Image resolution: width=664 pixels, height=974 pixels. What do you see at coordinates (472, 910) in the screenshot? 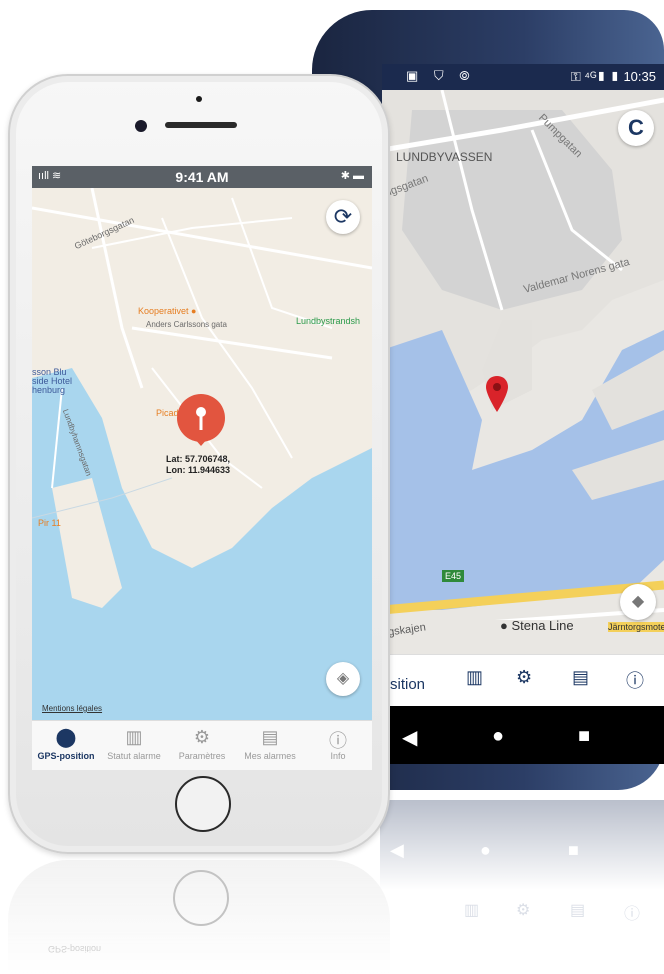
I see `android-reflection-chart-icon: ▥` at bounding box center [472, 910].